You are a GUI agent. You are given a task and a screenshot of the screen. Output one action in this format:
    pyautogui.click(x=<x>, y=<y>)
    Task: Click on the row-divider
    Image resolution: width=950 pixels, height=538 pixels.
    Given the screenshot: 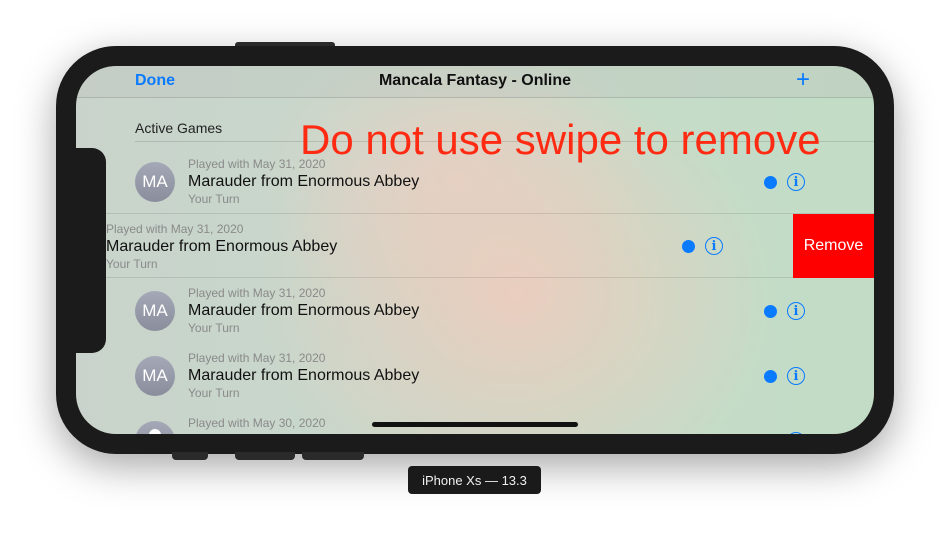 What is the action you would take?
    pyautogui.click(x=475, y=277)
    